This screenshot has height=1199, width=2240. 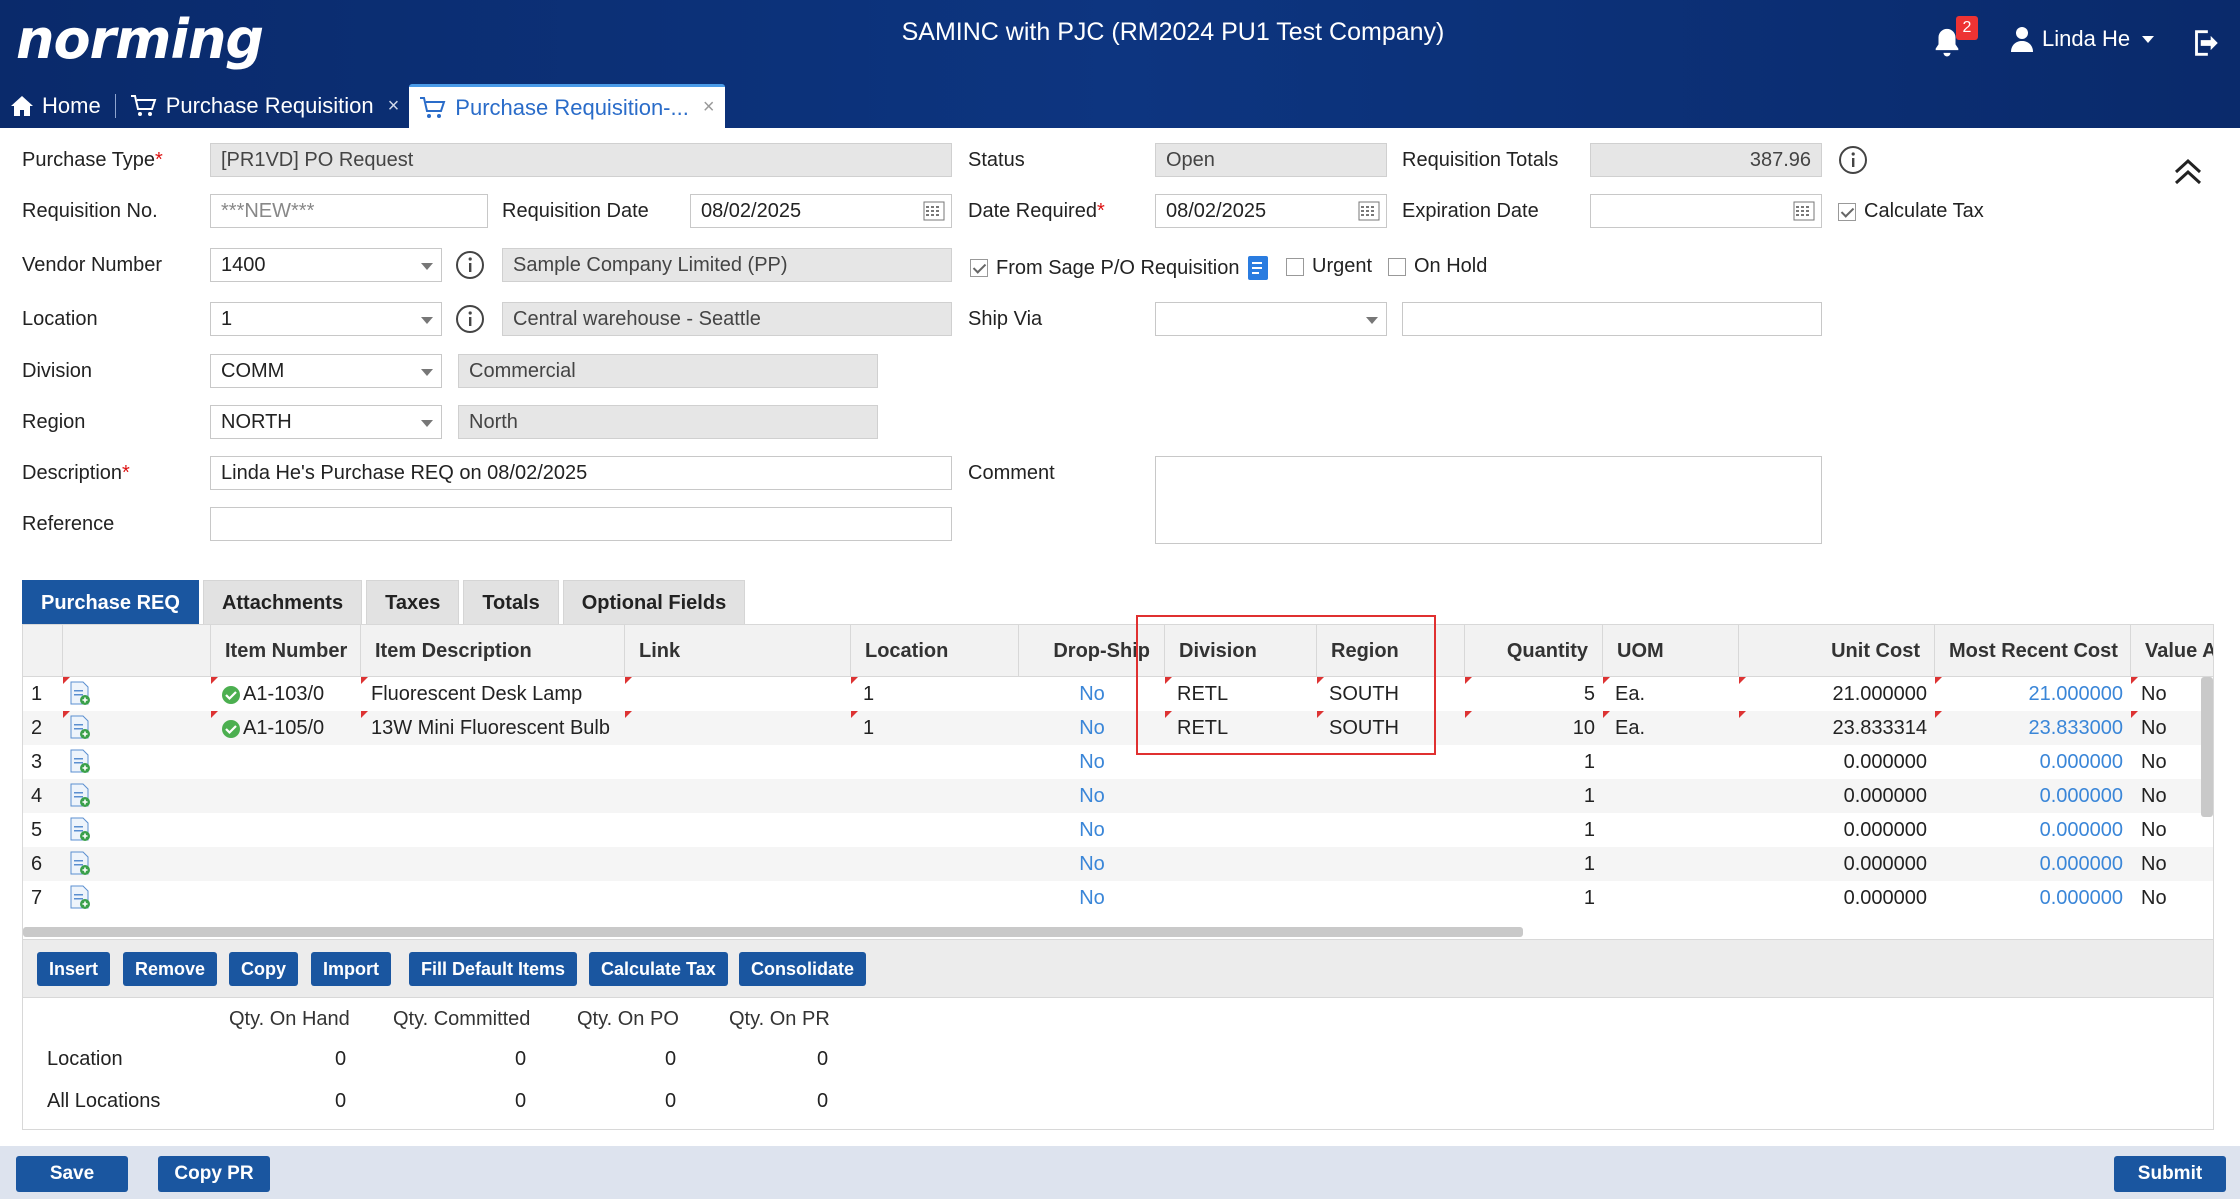 I want to click on copy-pr-button: Copy PR, so click(x=214, y=1174).